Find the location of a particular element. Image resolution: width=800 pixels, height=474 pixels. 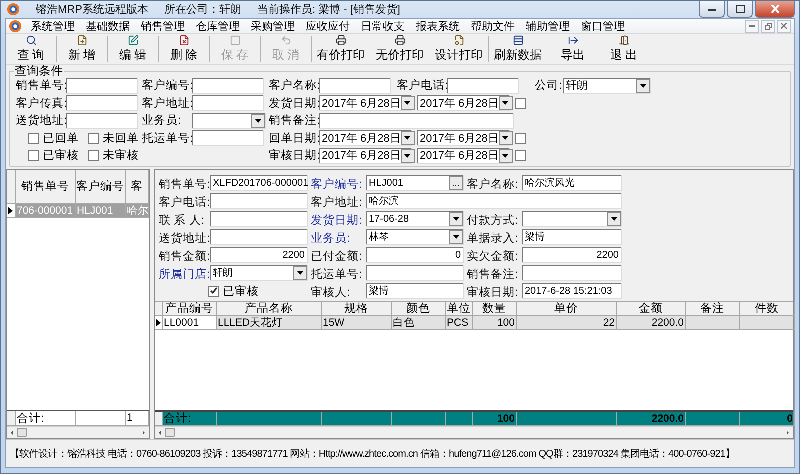

dropdown: 17-06-28 is located at coordinates (415, 219).